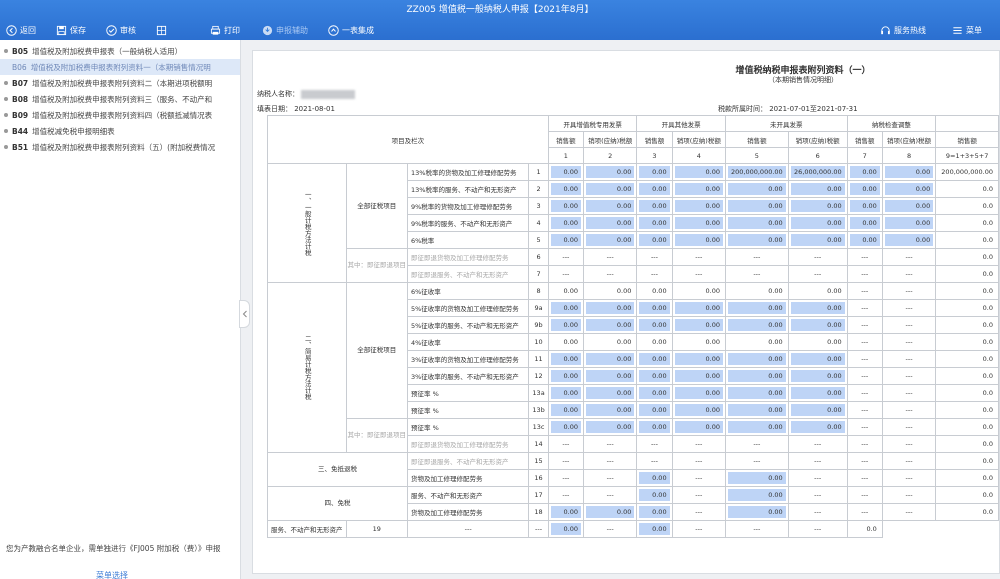  Describe the element at coordinates (903, 30) in the screenshot. I see `hotline-button: 服务热线` at that location.